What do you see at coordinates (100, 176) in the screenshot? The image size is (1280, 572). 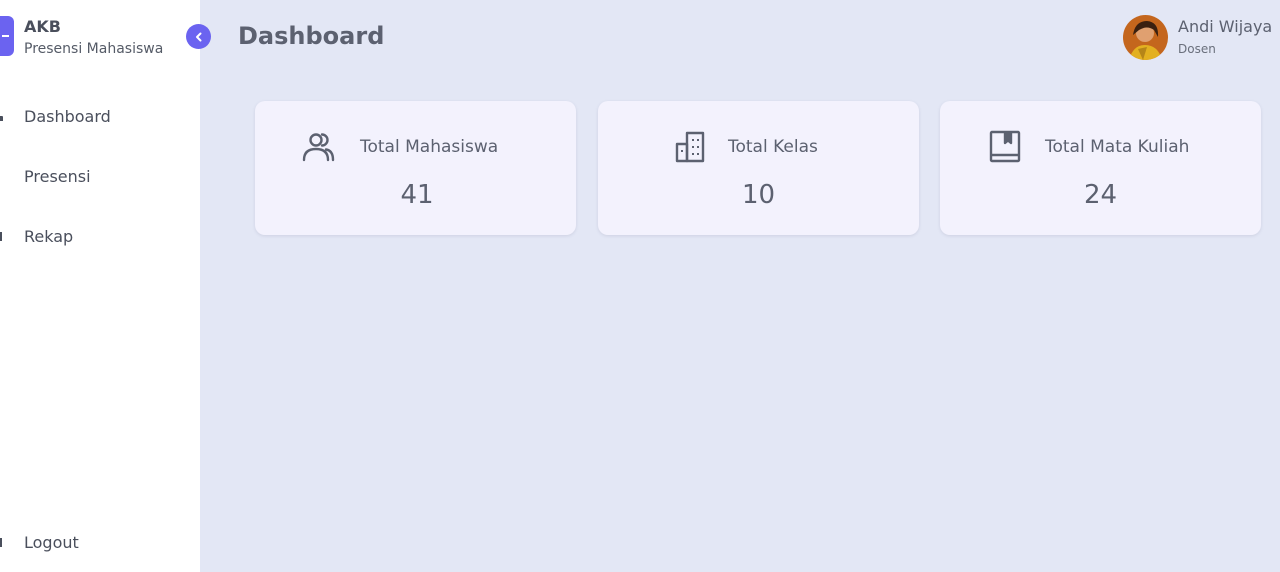 I see `sidebar-item-presensi: Presensi` at bounding box center [100, 176].